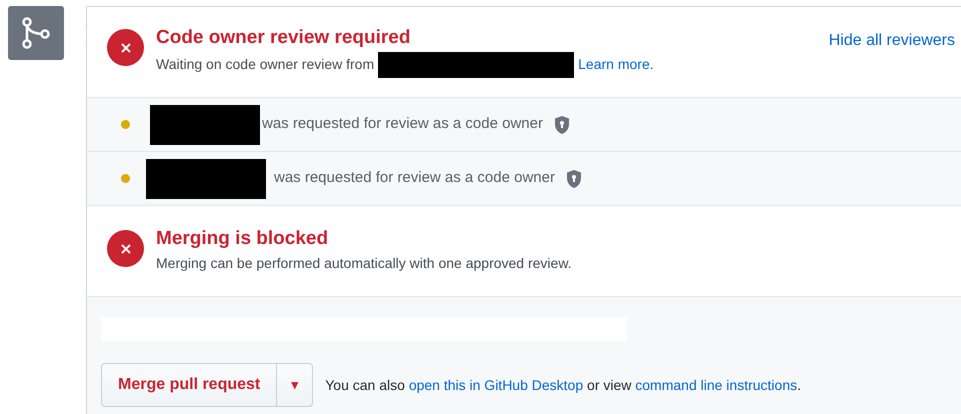  I want to click on learn-more-link: Learn more., so click(616, 65).